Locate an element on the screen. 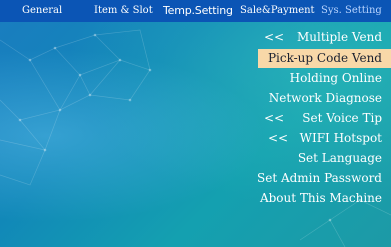 The width and height of the screenshot is (391, 247). menu-item-pickup-code-vend: Pick-up Code Vend is located at coordinates (324, 58).